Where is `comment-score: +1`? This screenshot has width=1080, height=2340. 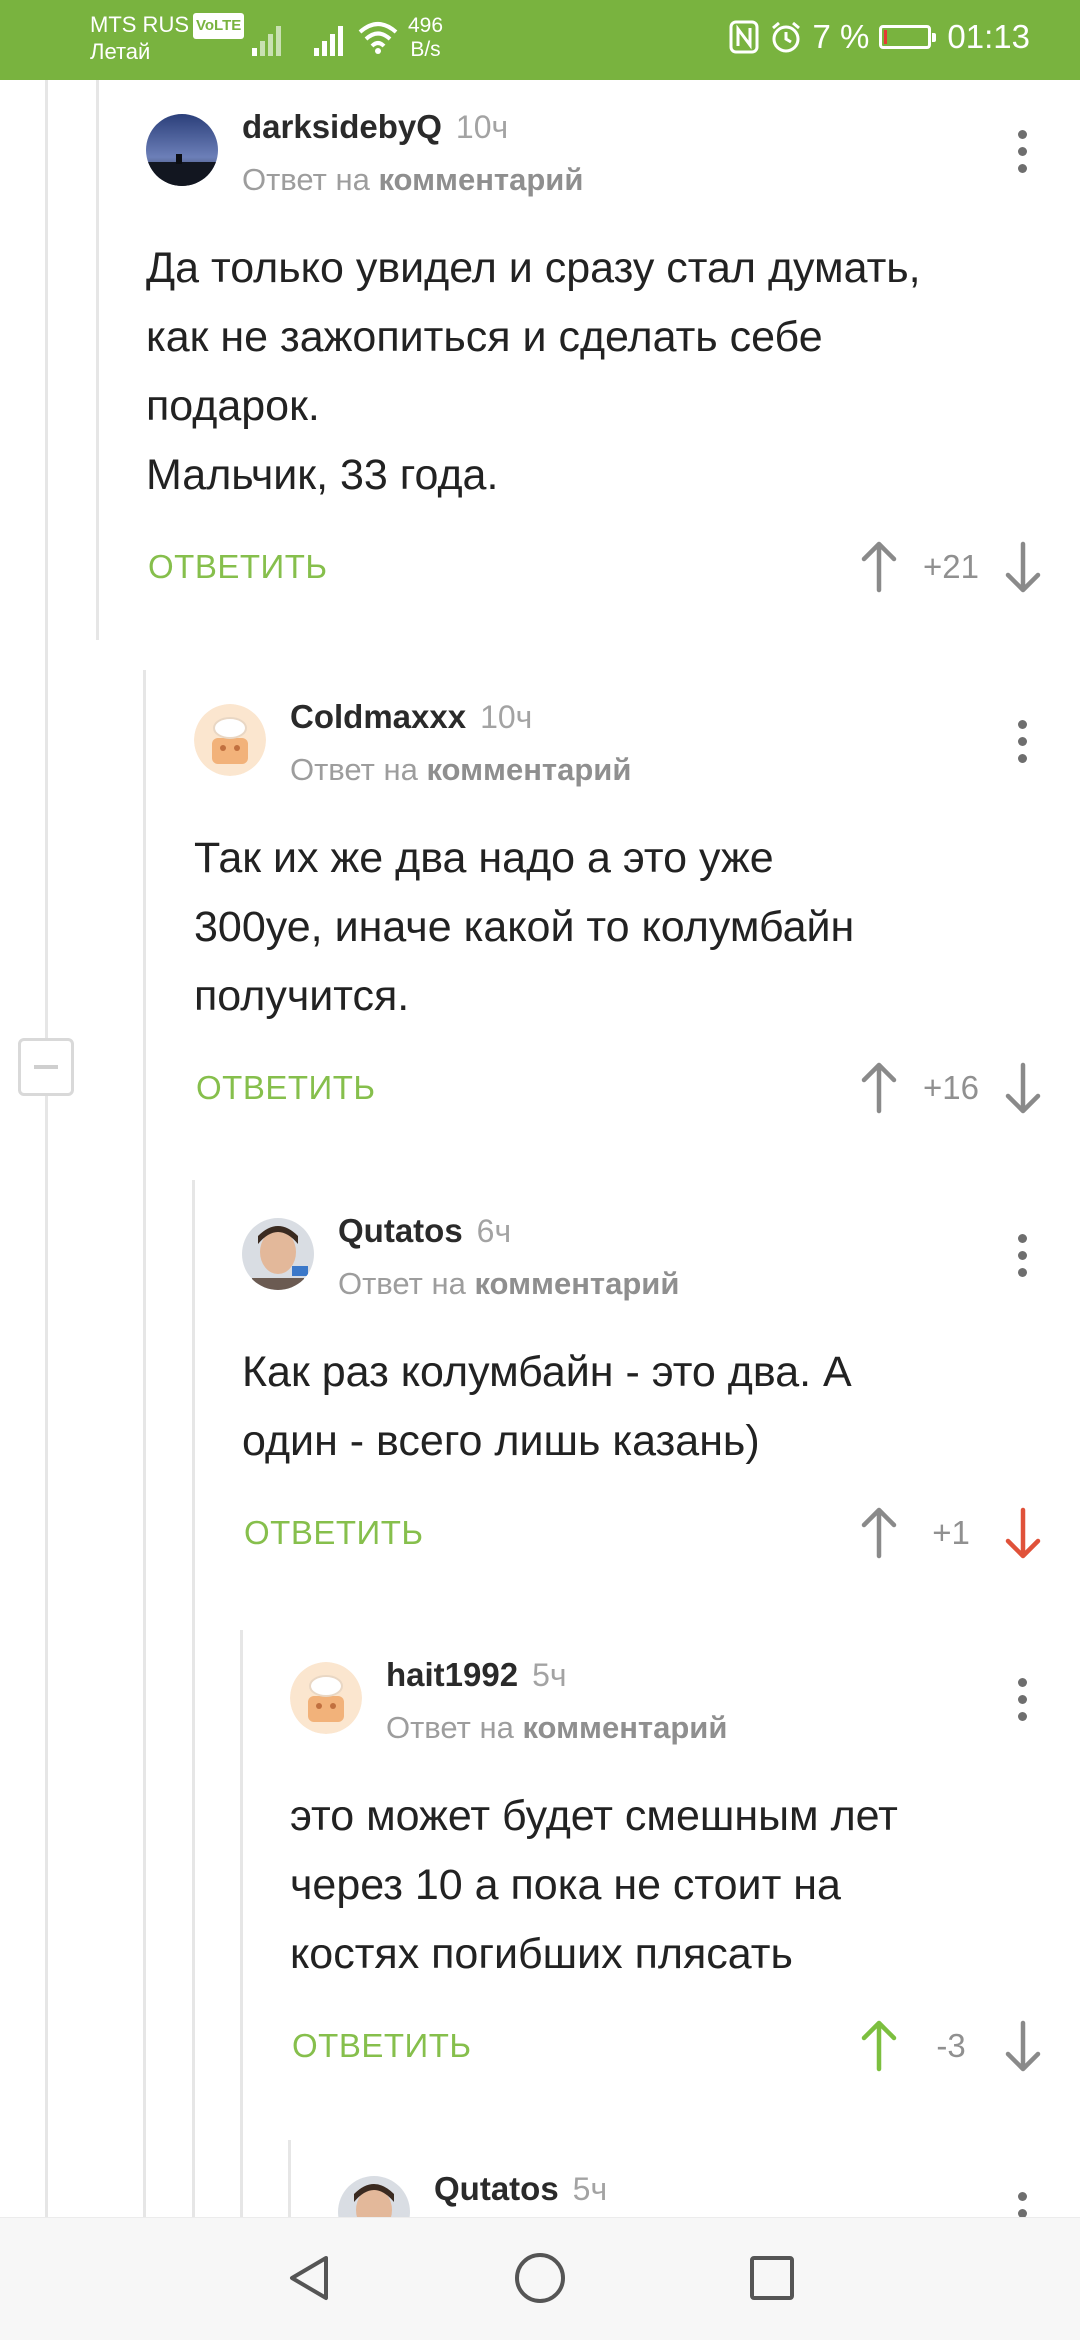 comment-score: +1 is located at coordinates (951, 1532).